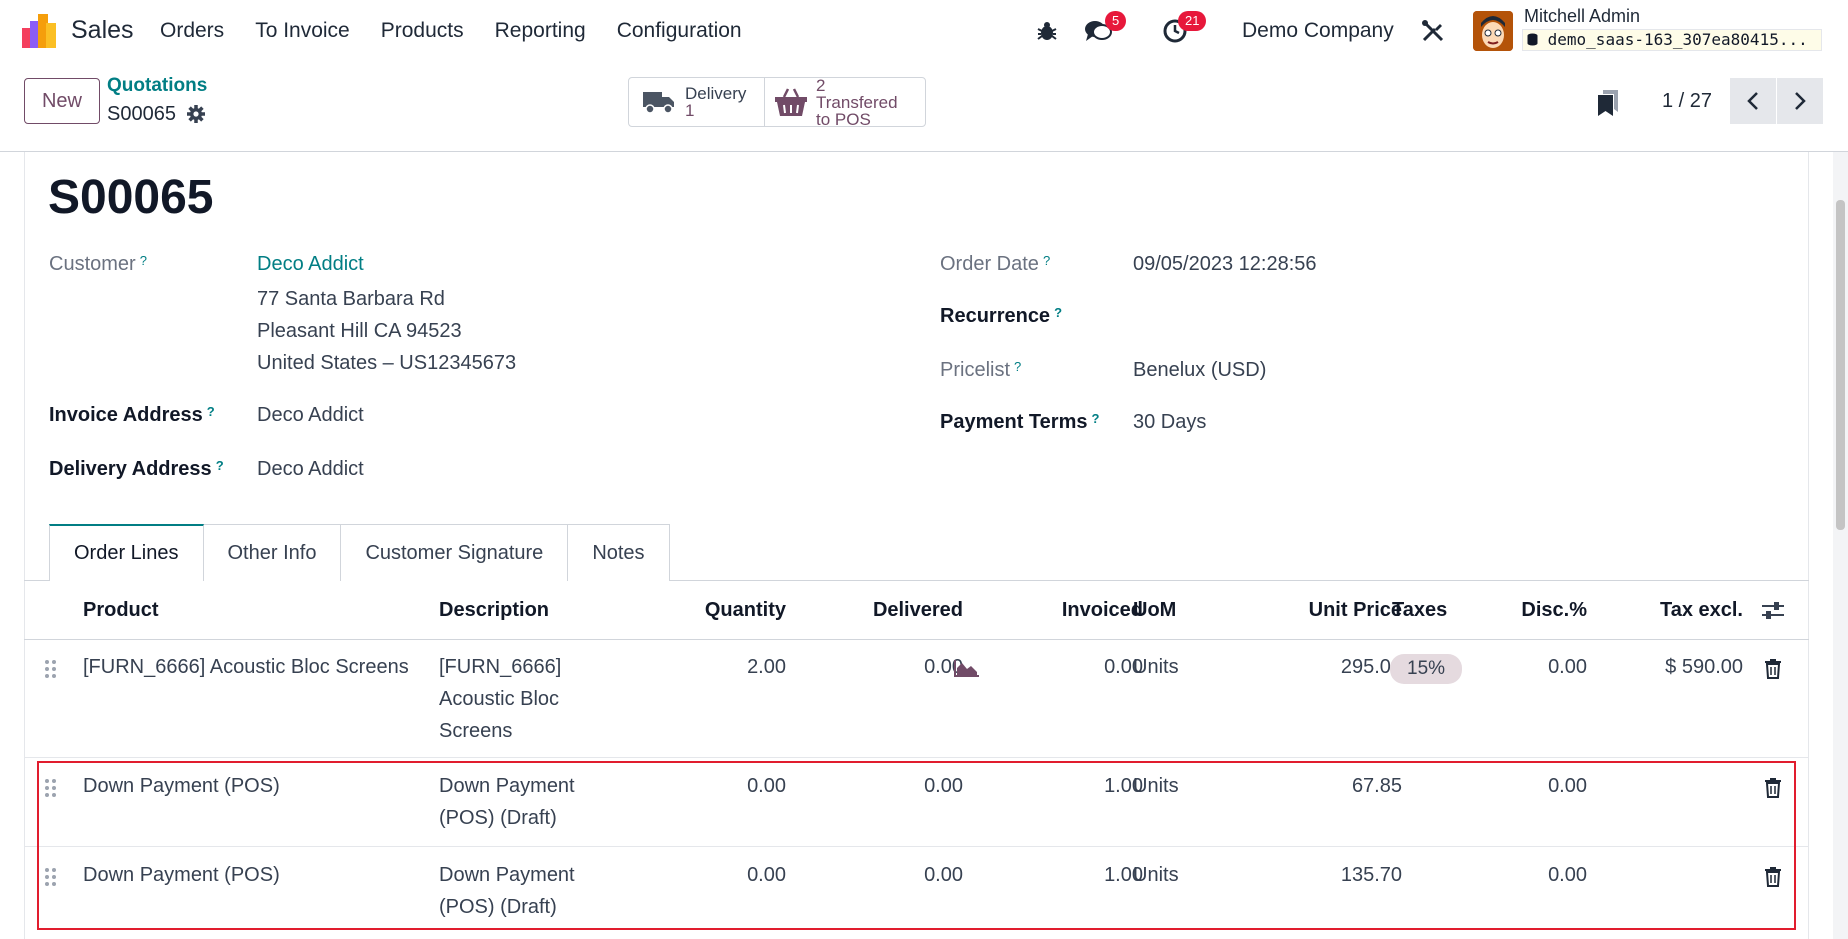  What do you see at coordinates (351, 299) in the screenshot?
I see `customer-address-line1: 77 Santa Barbara Rd` at bounding box center [351, 299].